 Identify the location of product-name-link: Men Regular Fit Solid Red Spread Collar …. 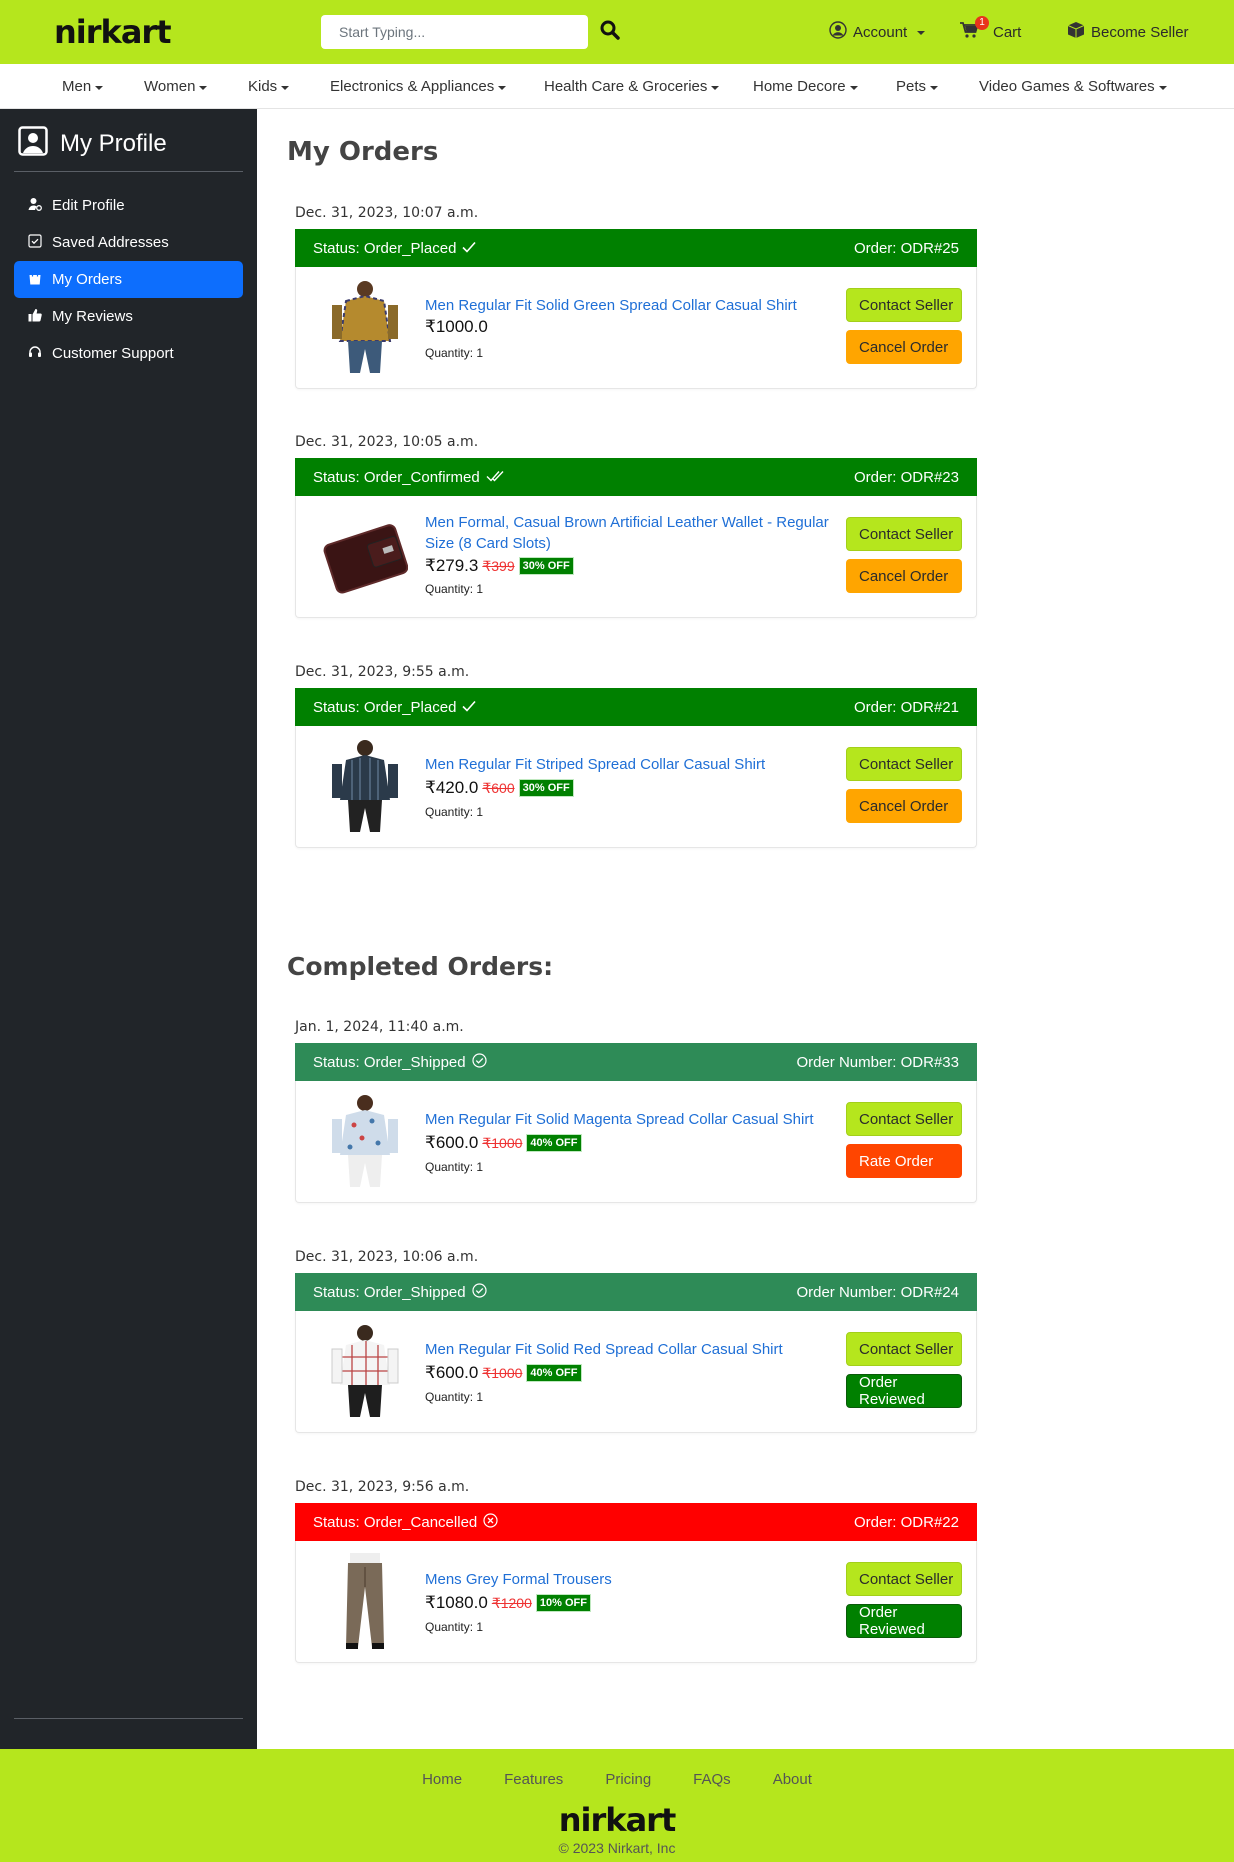
(630, 1349).